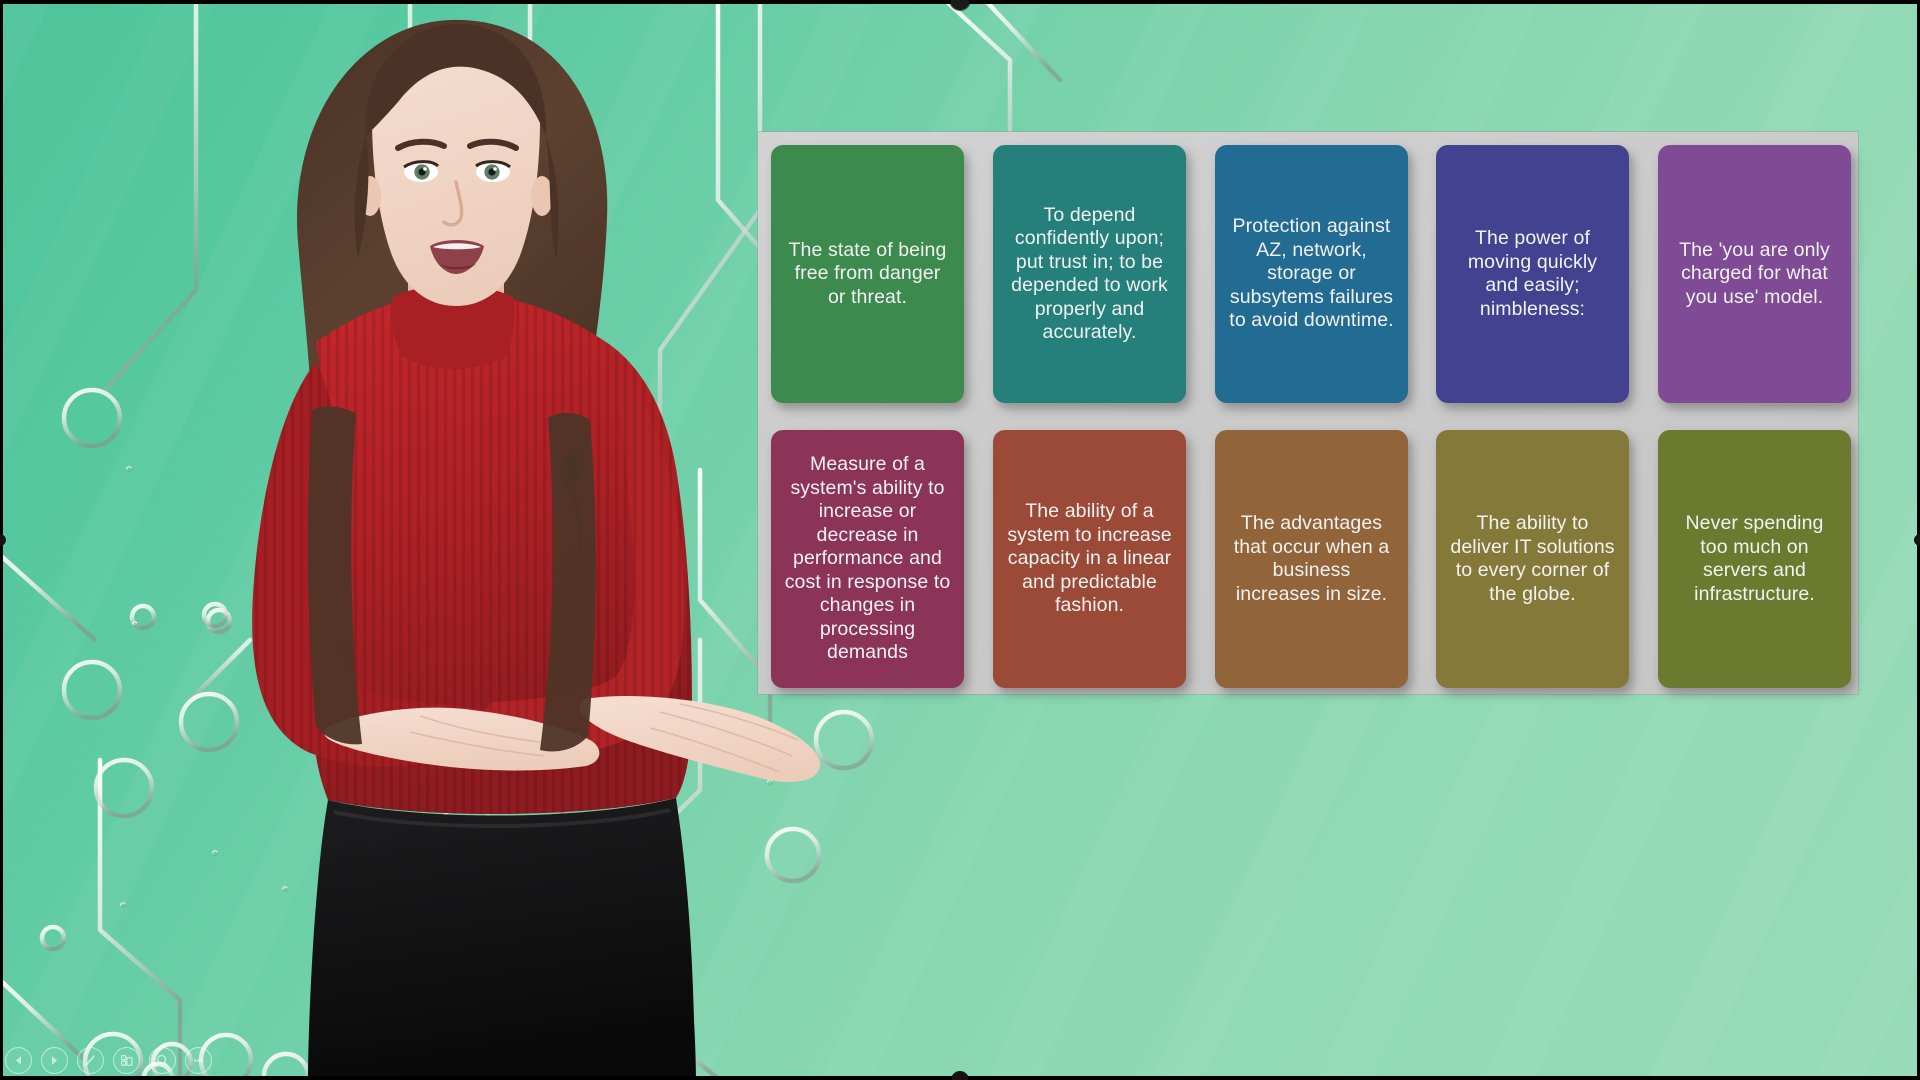  I want to click on draw-tool-button, so click(90, 1060).